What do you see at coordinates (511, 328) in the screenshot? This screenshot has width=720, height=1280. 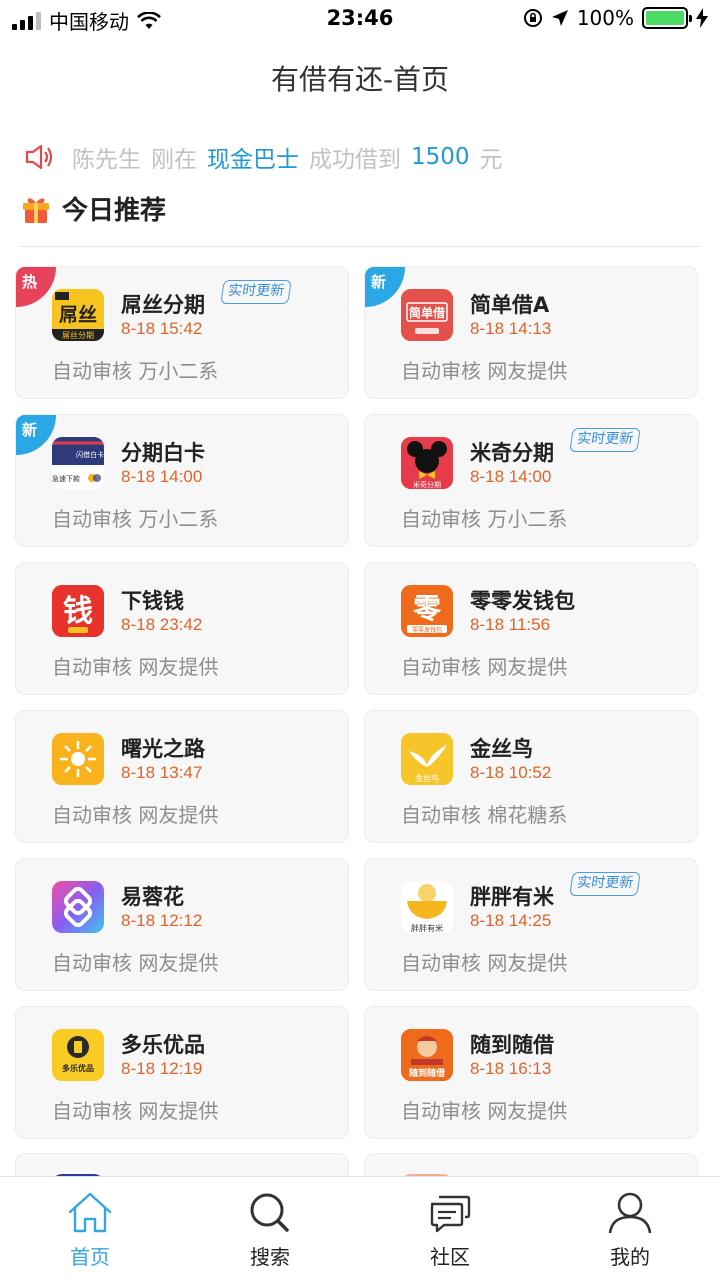 I see `app-time: 8-18 14:13` at bounding box center [511, 328].